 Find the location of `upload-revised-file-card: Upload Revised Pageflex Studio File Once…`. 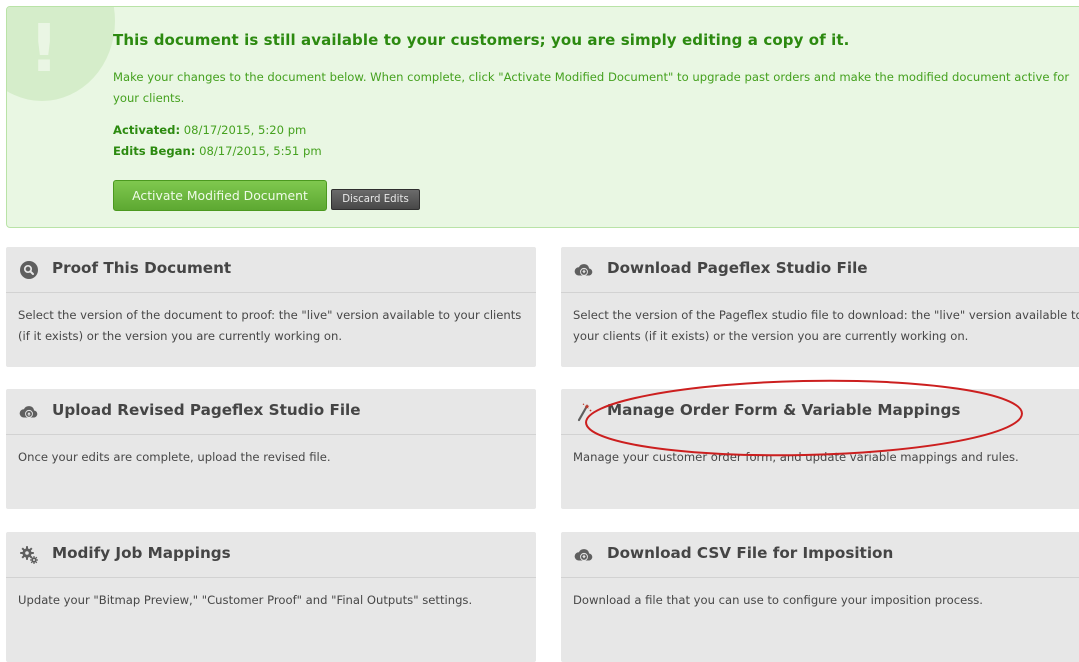

upload-revised-file-card: Upload Revised Pageflex Studio File Once… is located at coordinates (271, 449).